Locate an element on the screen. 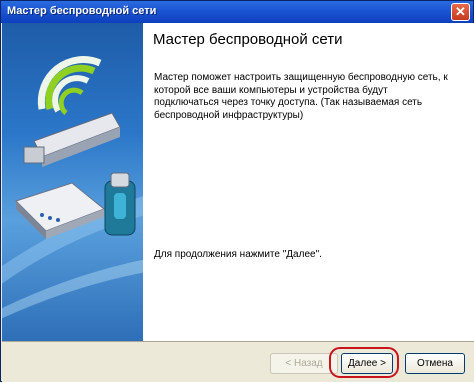 Image resolution: width=474 pixels, height=382 pixels. back-button: < Назад is located at coordinates (304, 363).